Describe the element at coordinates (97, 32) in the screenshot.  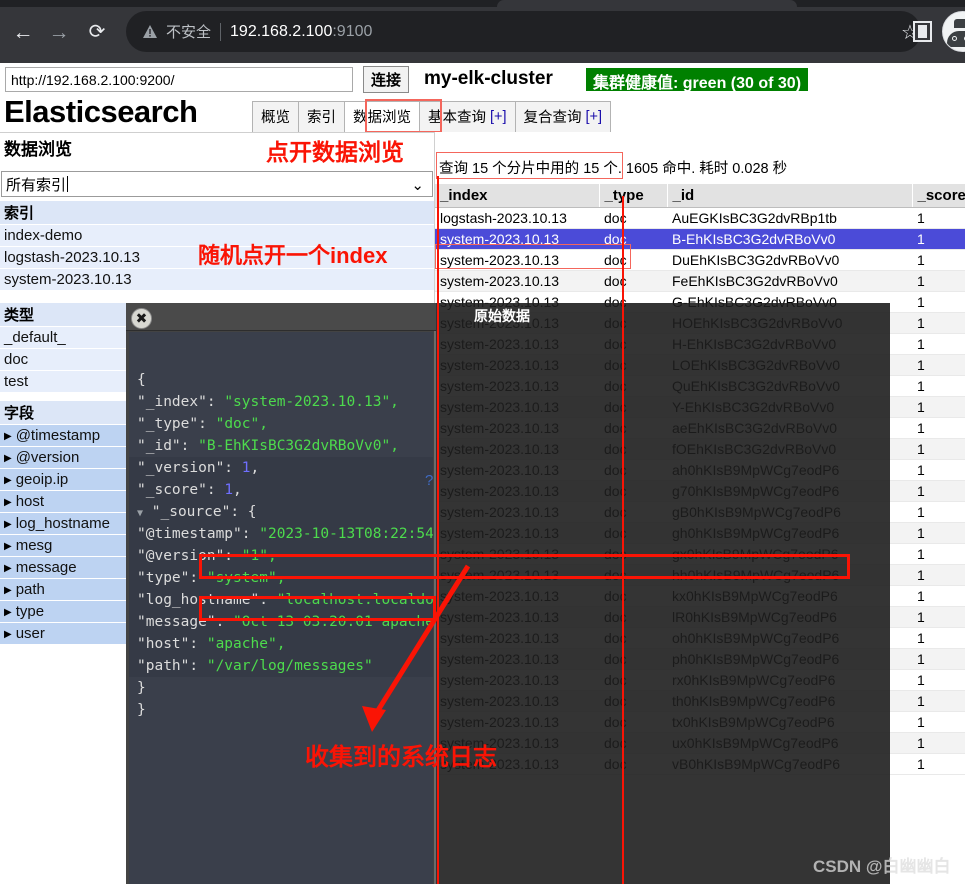
I see `reload-icon: ⟳` at that location.